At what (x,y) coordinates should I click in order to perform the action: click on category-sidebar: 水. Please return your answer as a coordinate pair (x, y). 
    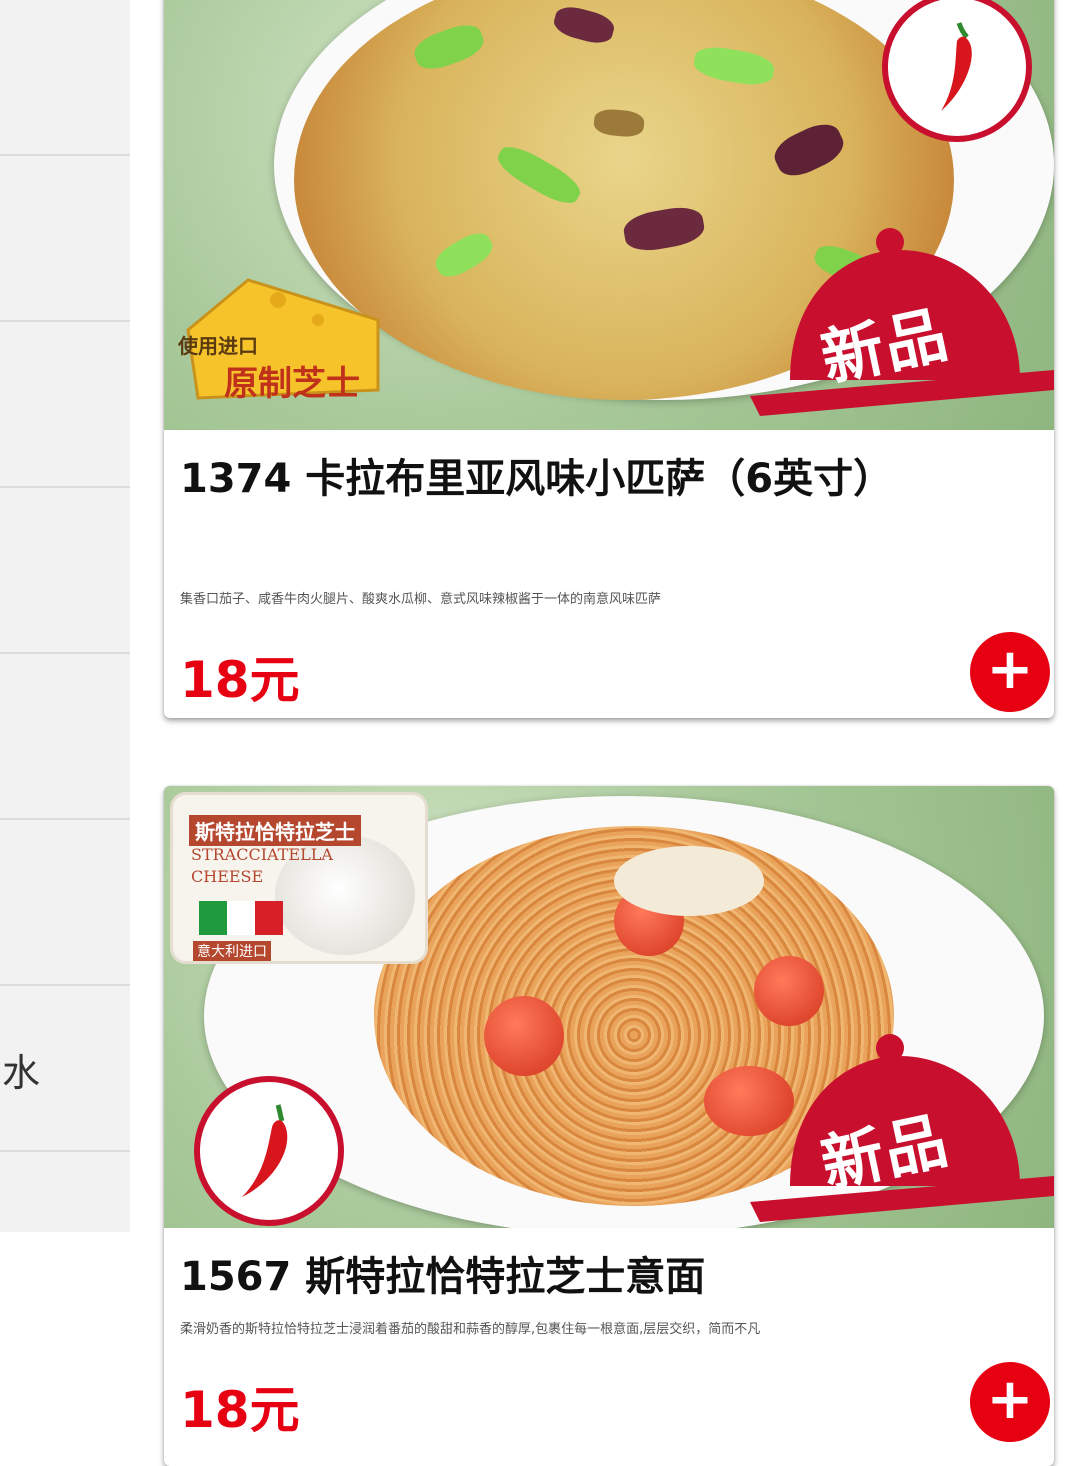
    Looking at the image, I should click on (65, 616).